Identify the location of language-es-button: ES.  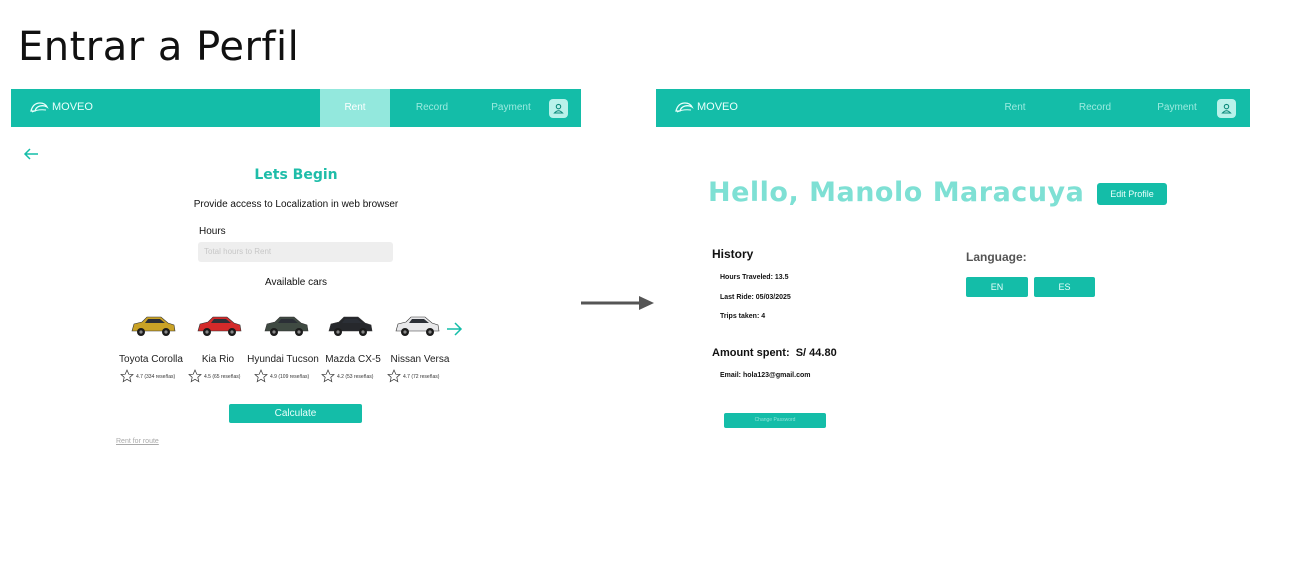
(1064, 287).